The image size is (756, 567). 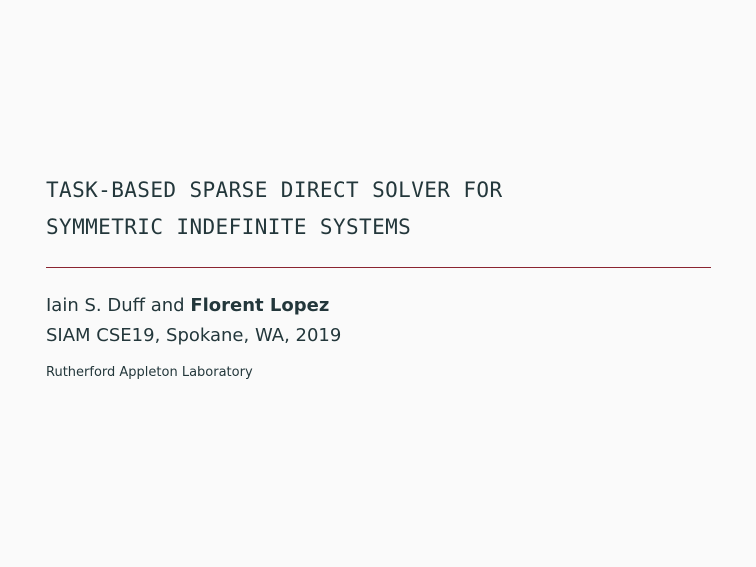 I want to click on coauthor-name: Iain S. Duff, so click(x=96, y=305).